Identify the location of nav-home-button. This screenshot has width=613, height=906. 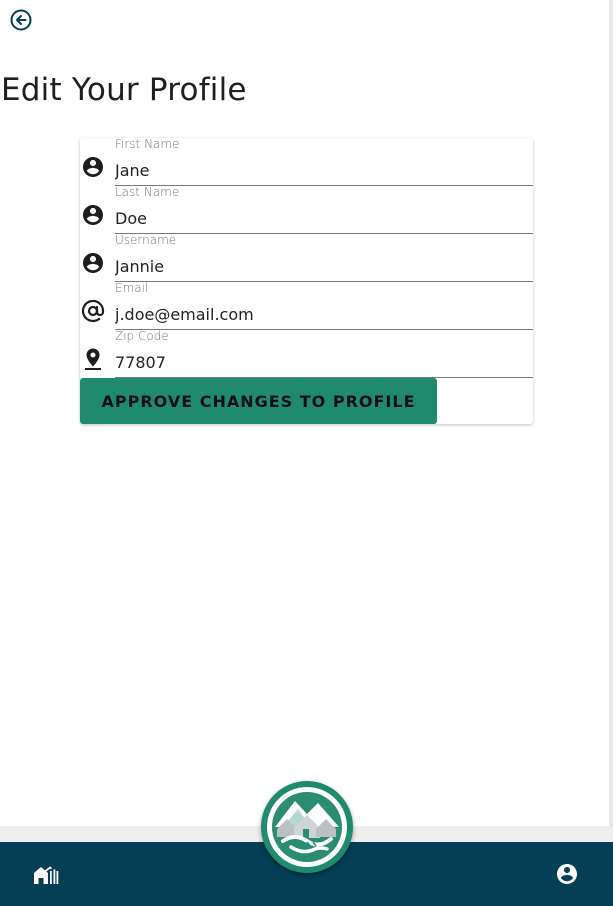
(46, 875).